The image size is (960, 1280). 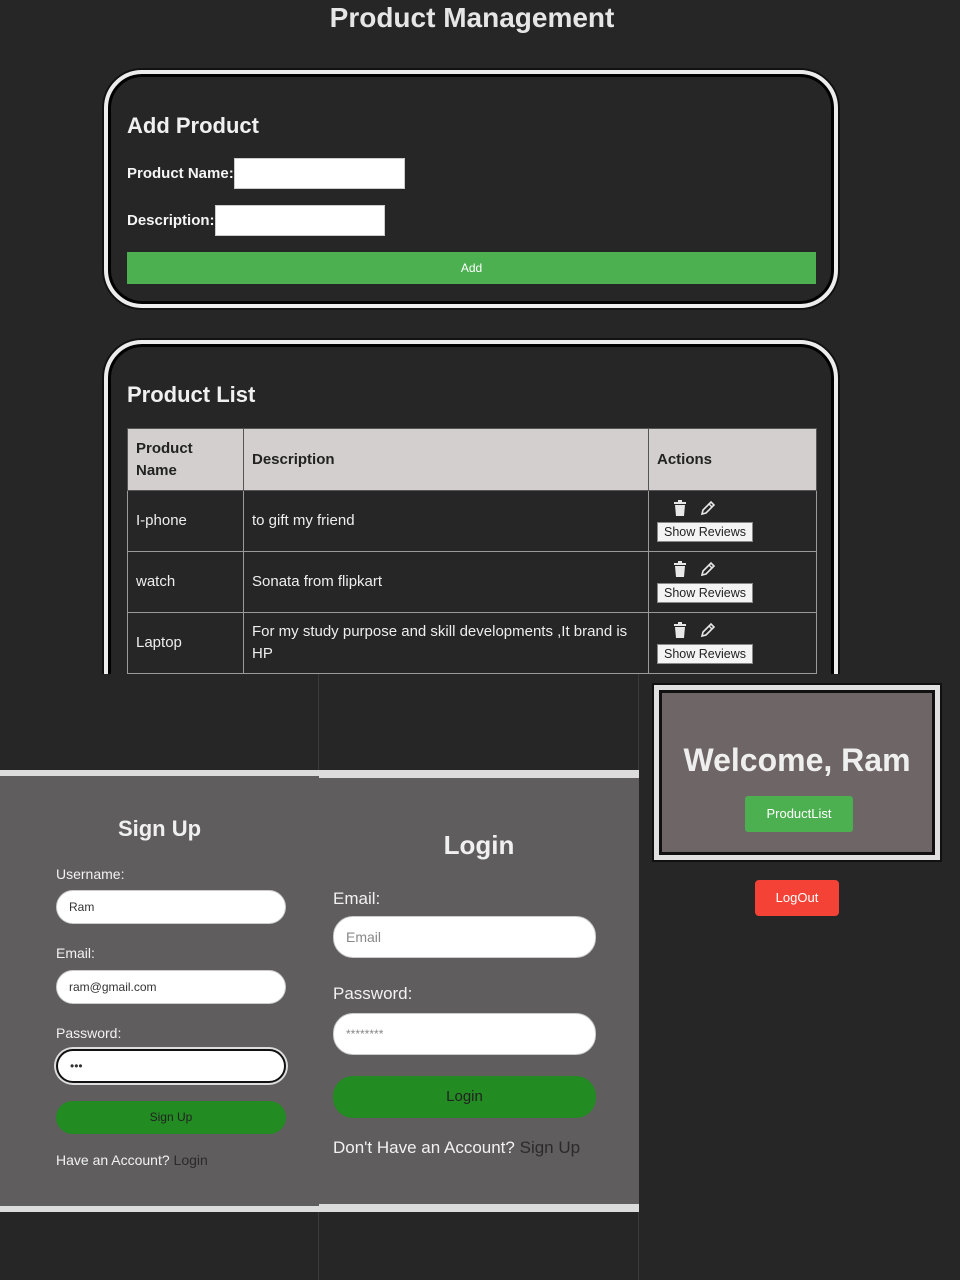 What do you see at coordinates (191, 394) in the screenshot?
I see `product-list-heading: Product List` at bounding box center [191, 394].